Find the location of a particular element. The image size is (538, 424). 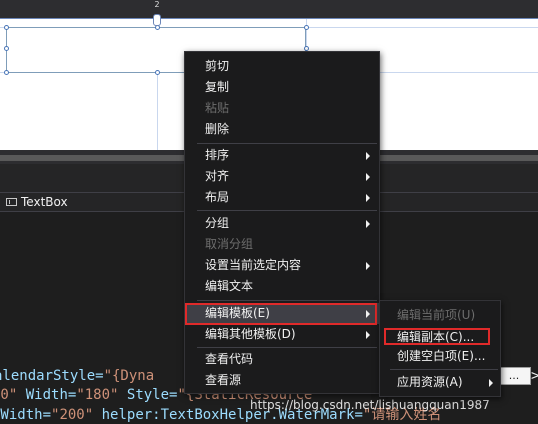

menu-item-label: 编辑其他模板(D) is located at coordinates (250, 334).